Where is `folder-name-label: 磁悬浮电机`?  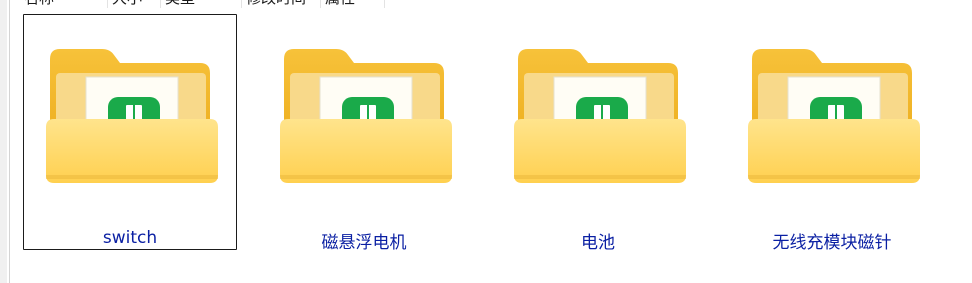 folder-name-label: 磁悬浮电机 is located at coordinates (364, 243).